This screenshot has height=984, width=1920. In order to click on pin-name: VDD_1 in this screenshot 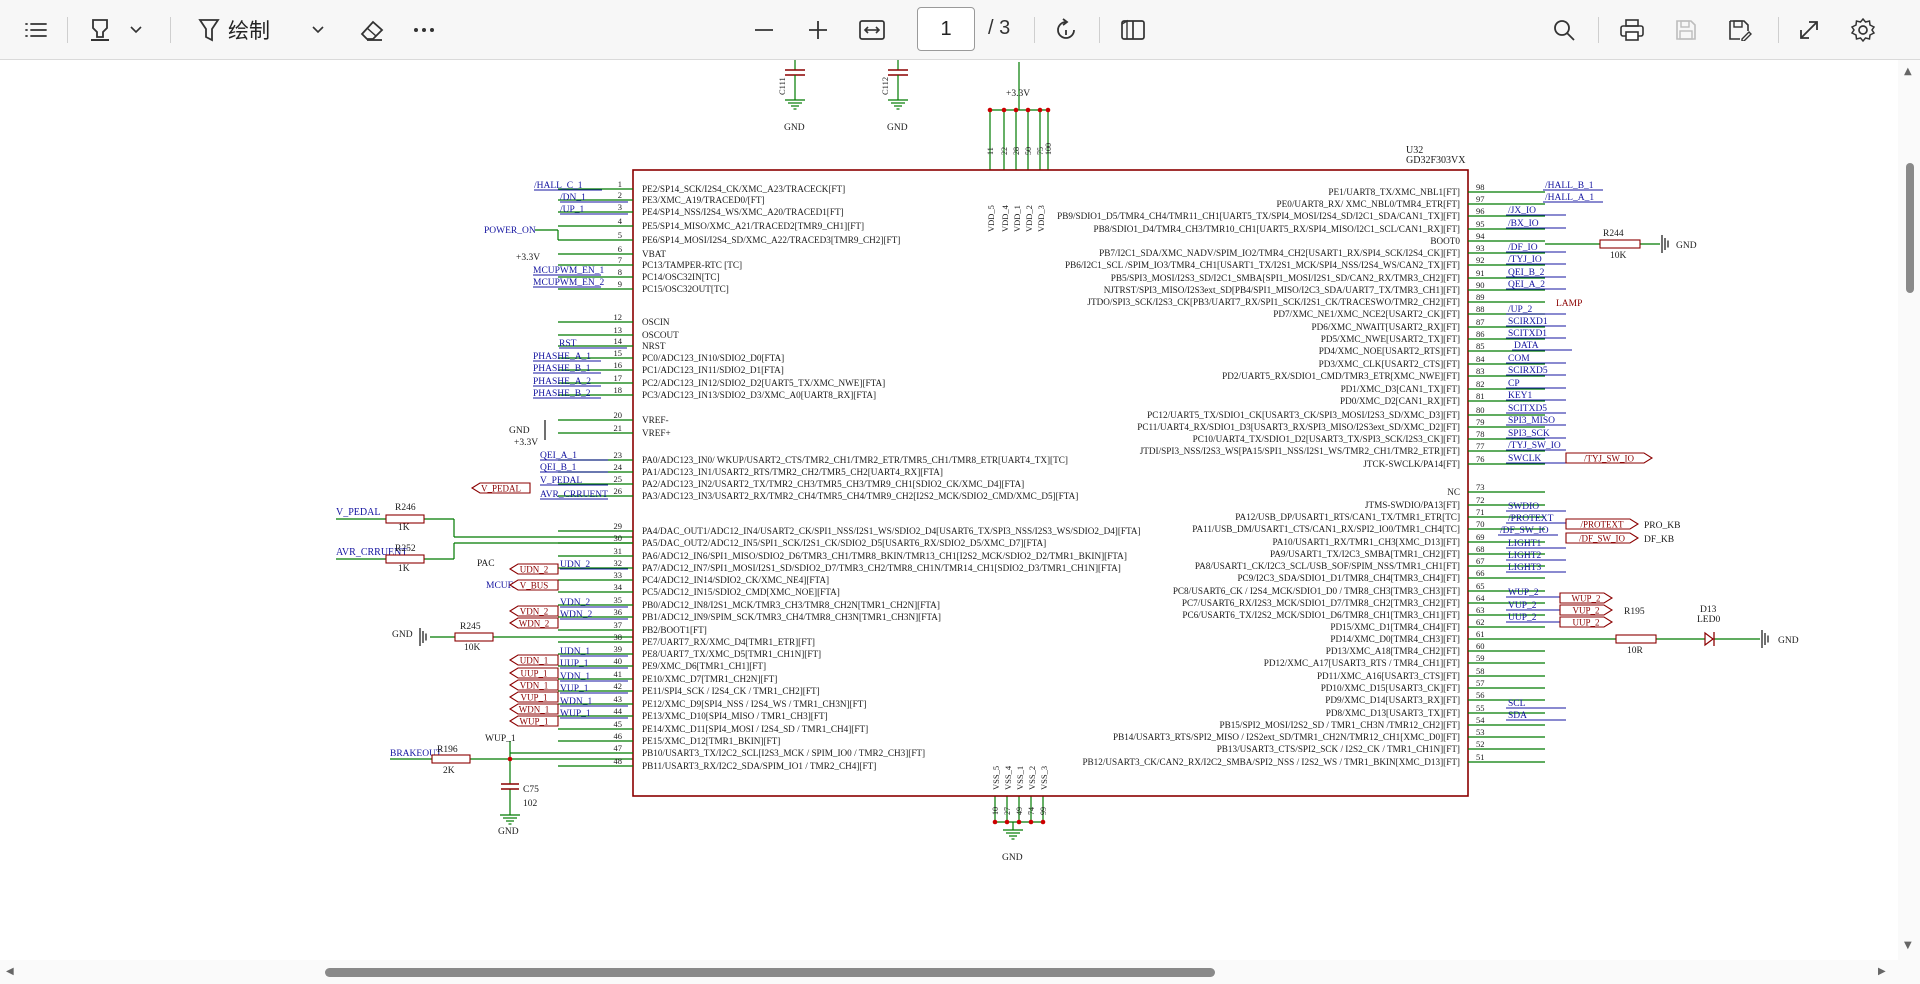, I will do `click(1017, 218)`.